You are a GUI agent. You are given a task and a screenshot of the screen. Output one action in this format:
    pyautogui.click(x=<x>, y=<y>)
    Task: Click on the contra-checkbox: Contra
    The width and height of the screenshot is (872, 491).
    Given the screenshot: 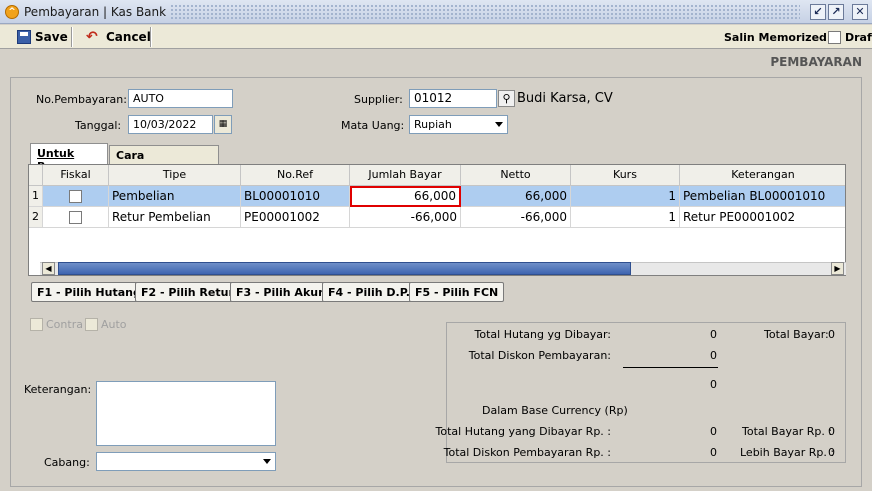 What is the action you would take?
    pyautogui.click(x=56, y=324)
    